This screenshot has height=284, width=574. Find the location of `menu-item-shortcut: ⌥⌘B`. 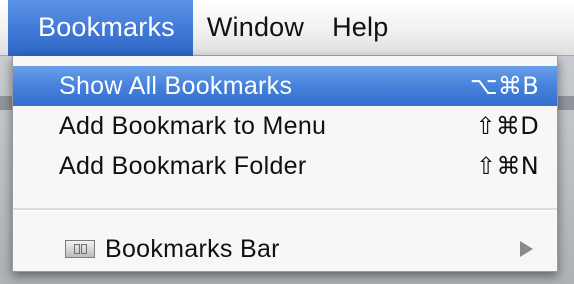

menu-item-shortcut: ⌥⌘B is located at coordinates (504, 86).